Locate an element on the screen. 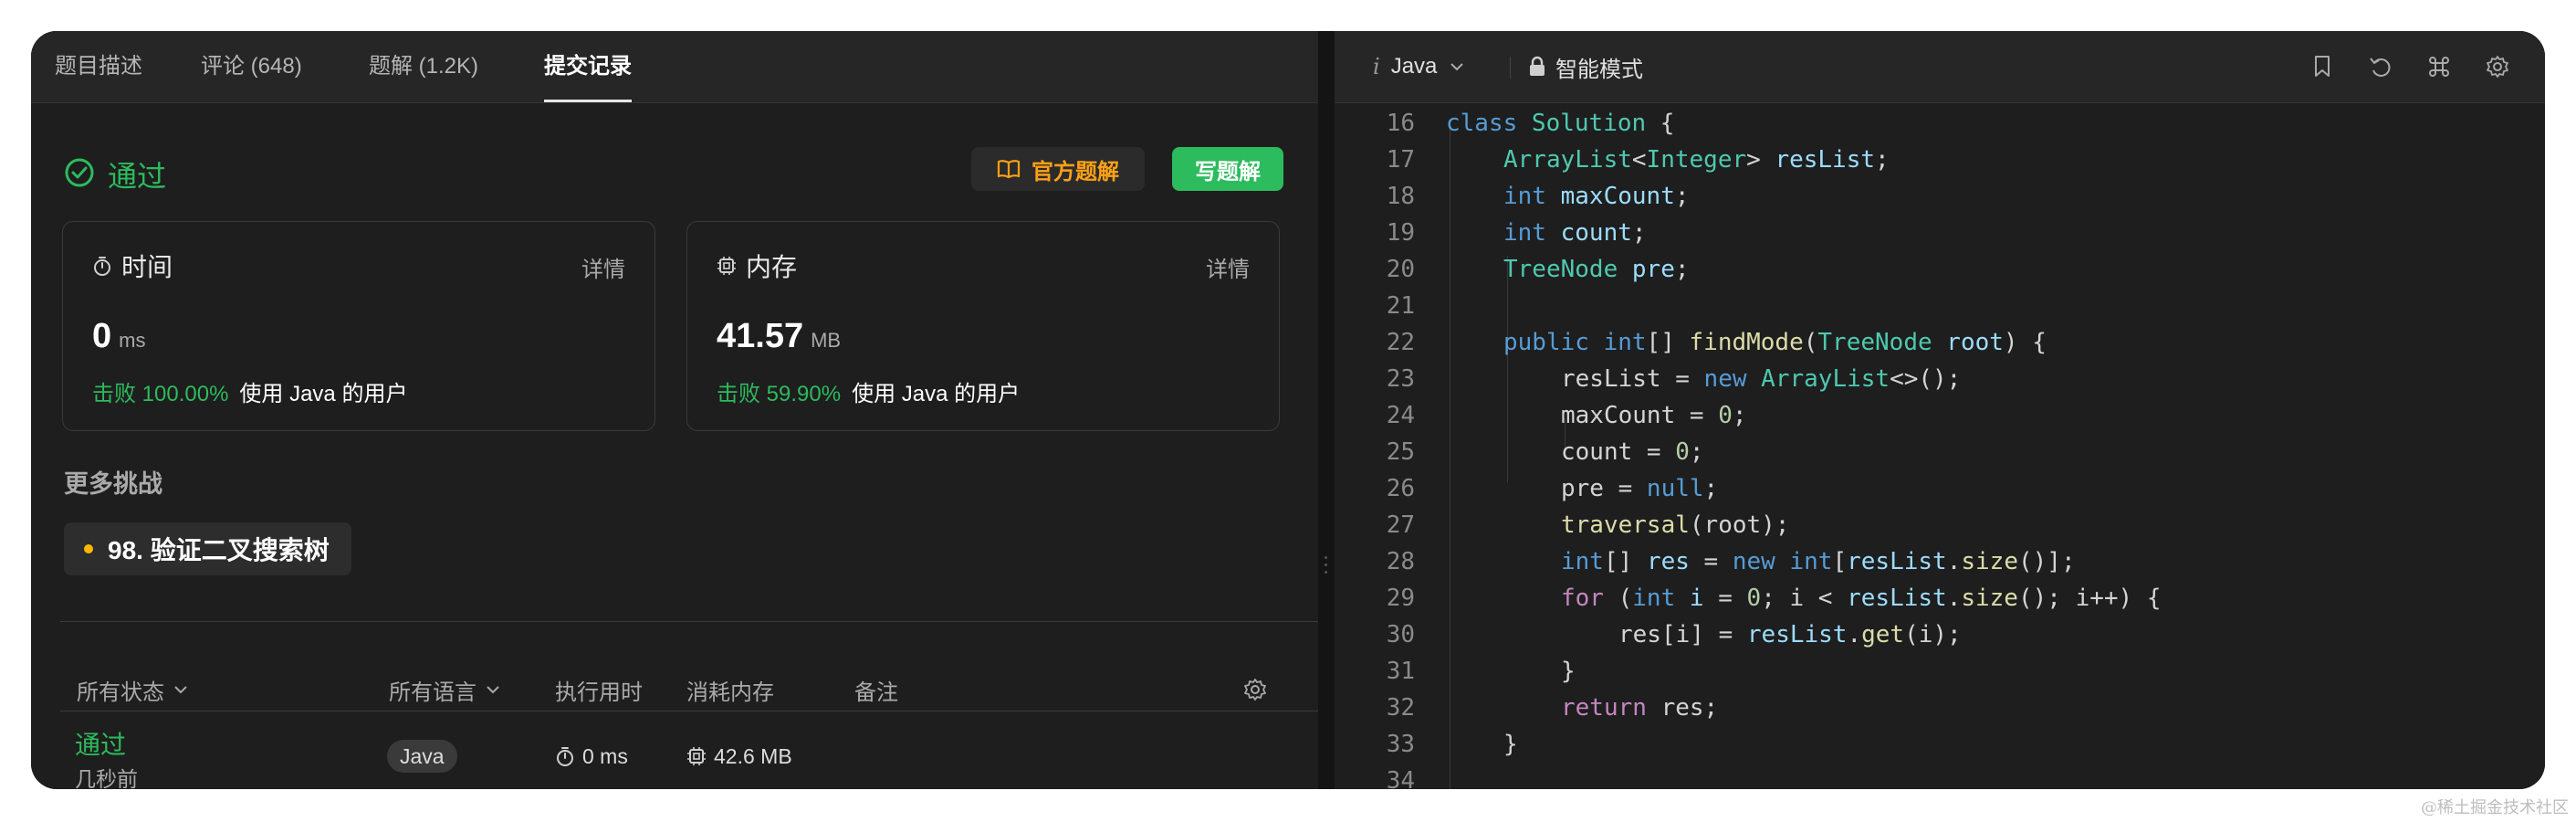  official-solution-button: 官方题解 is located at coordinates (1058, 169).